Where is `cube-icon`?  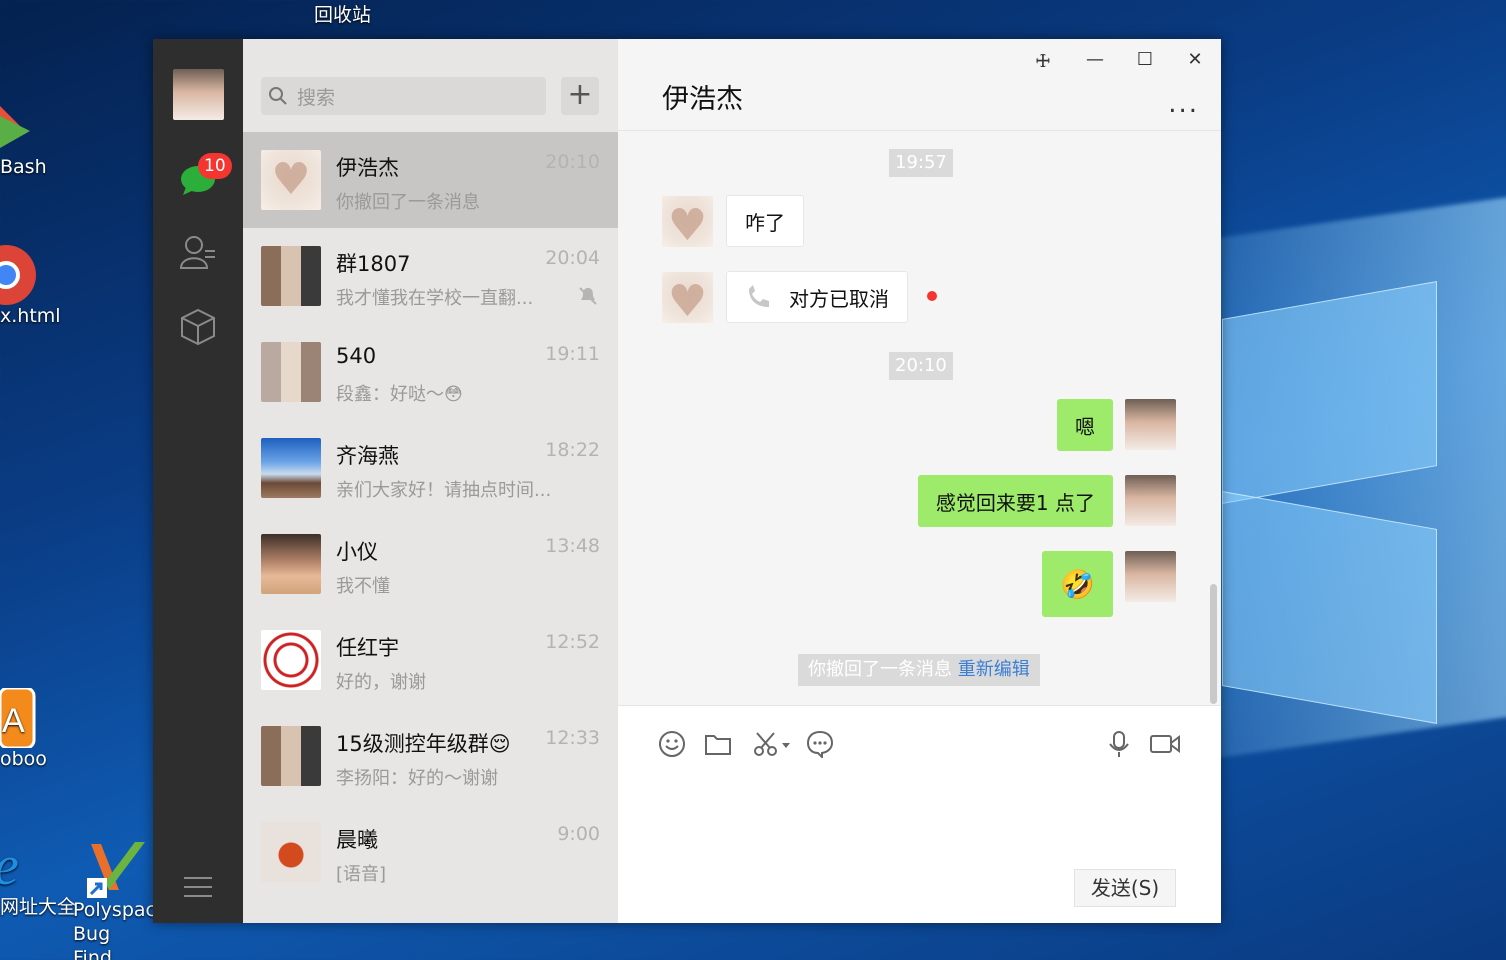
cube-icon is located at coordinates (198, 327).